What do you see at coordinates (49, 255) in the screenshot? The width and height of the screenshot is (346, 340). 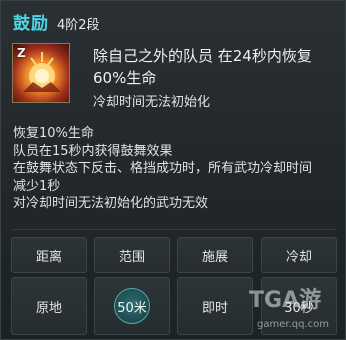 I see `stat-header-distance: 距离` at bounding box center [49, 255].